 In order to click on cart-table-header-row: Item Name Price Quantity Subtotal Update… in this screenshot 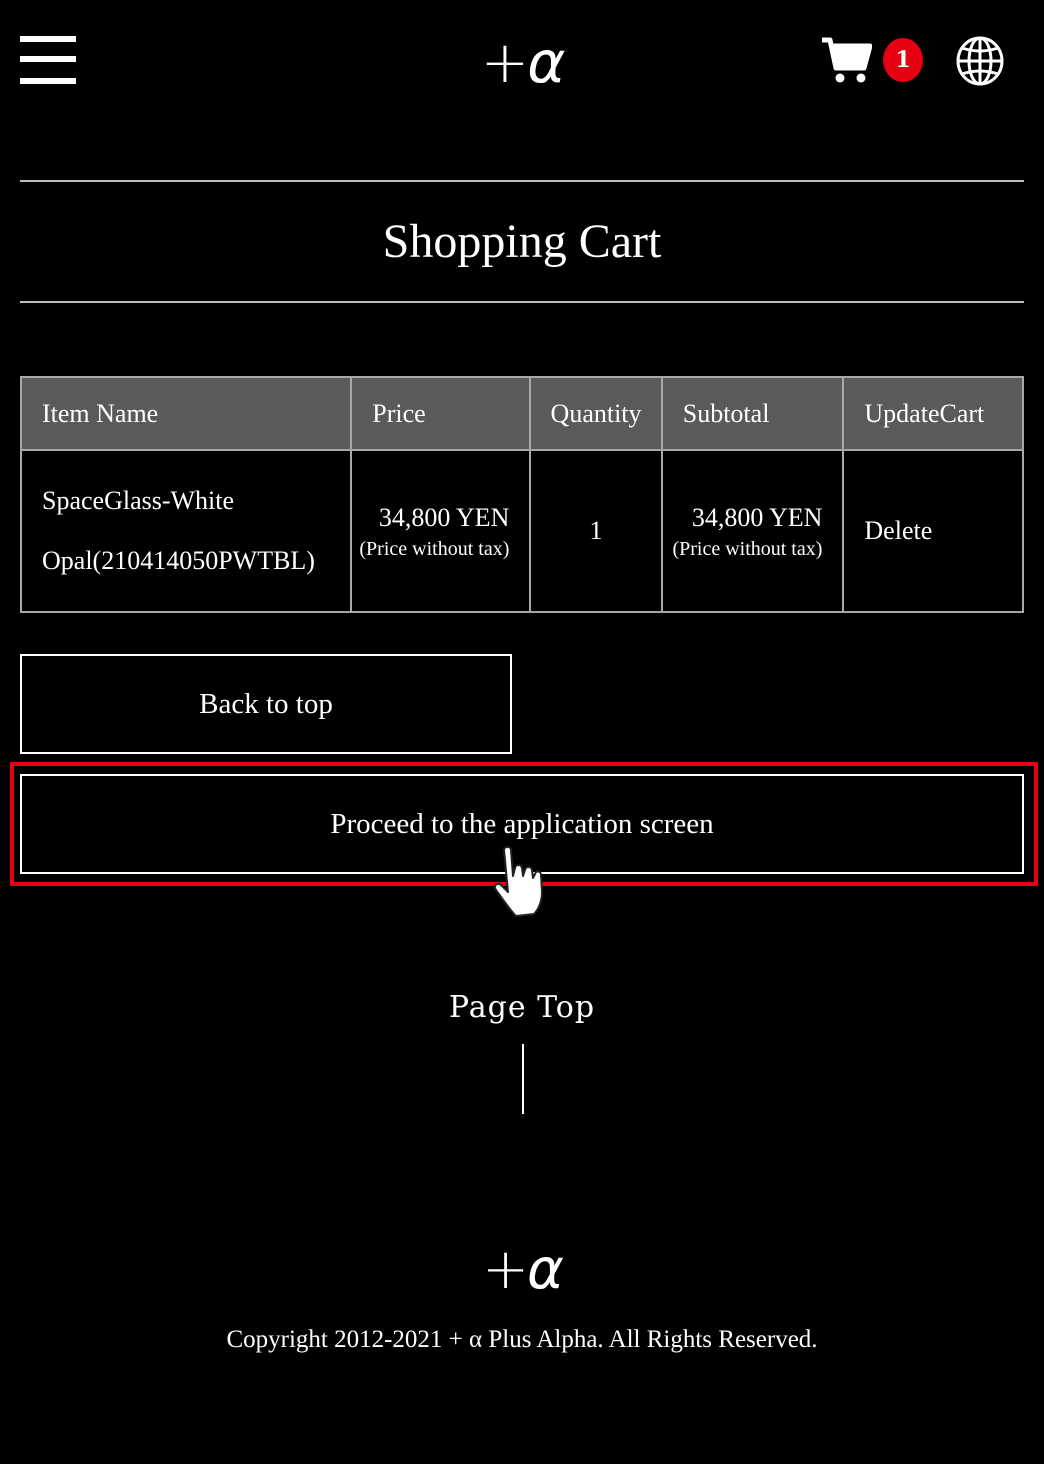, I will do `click(521, 413)`.